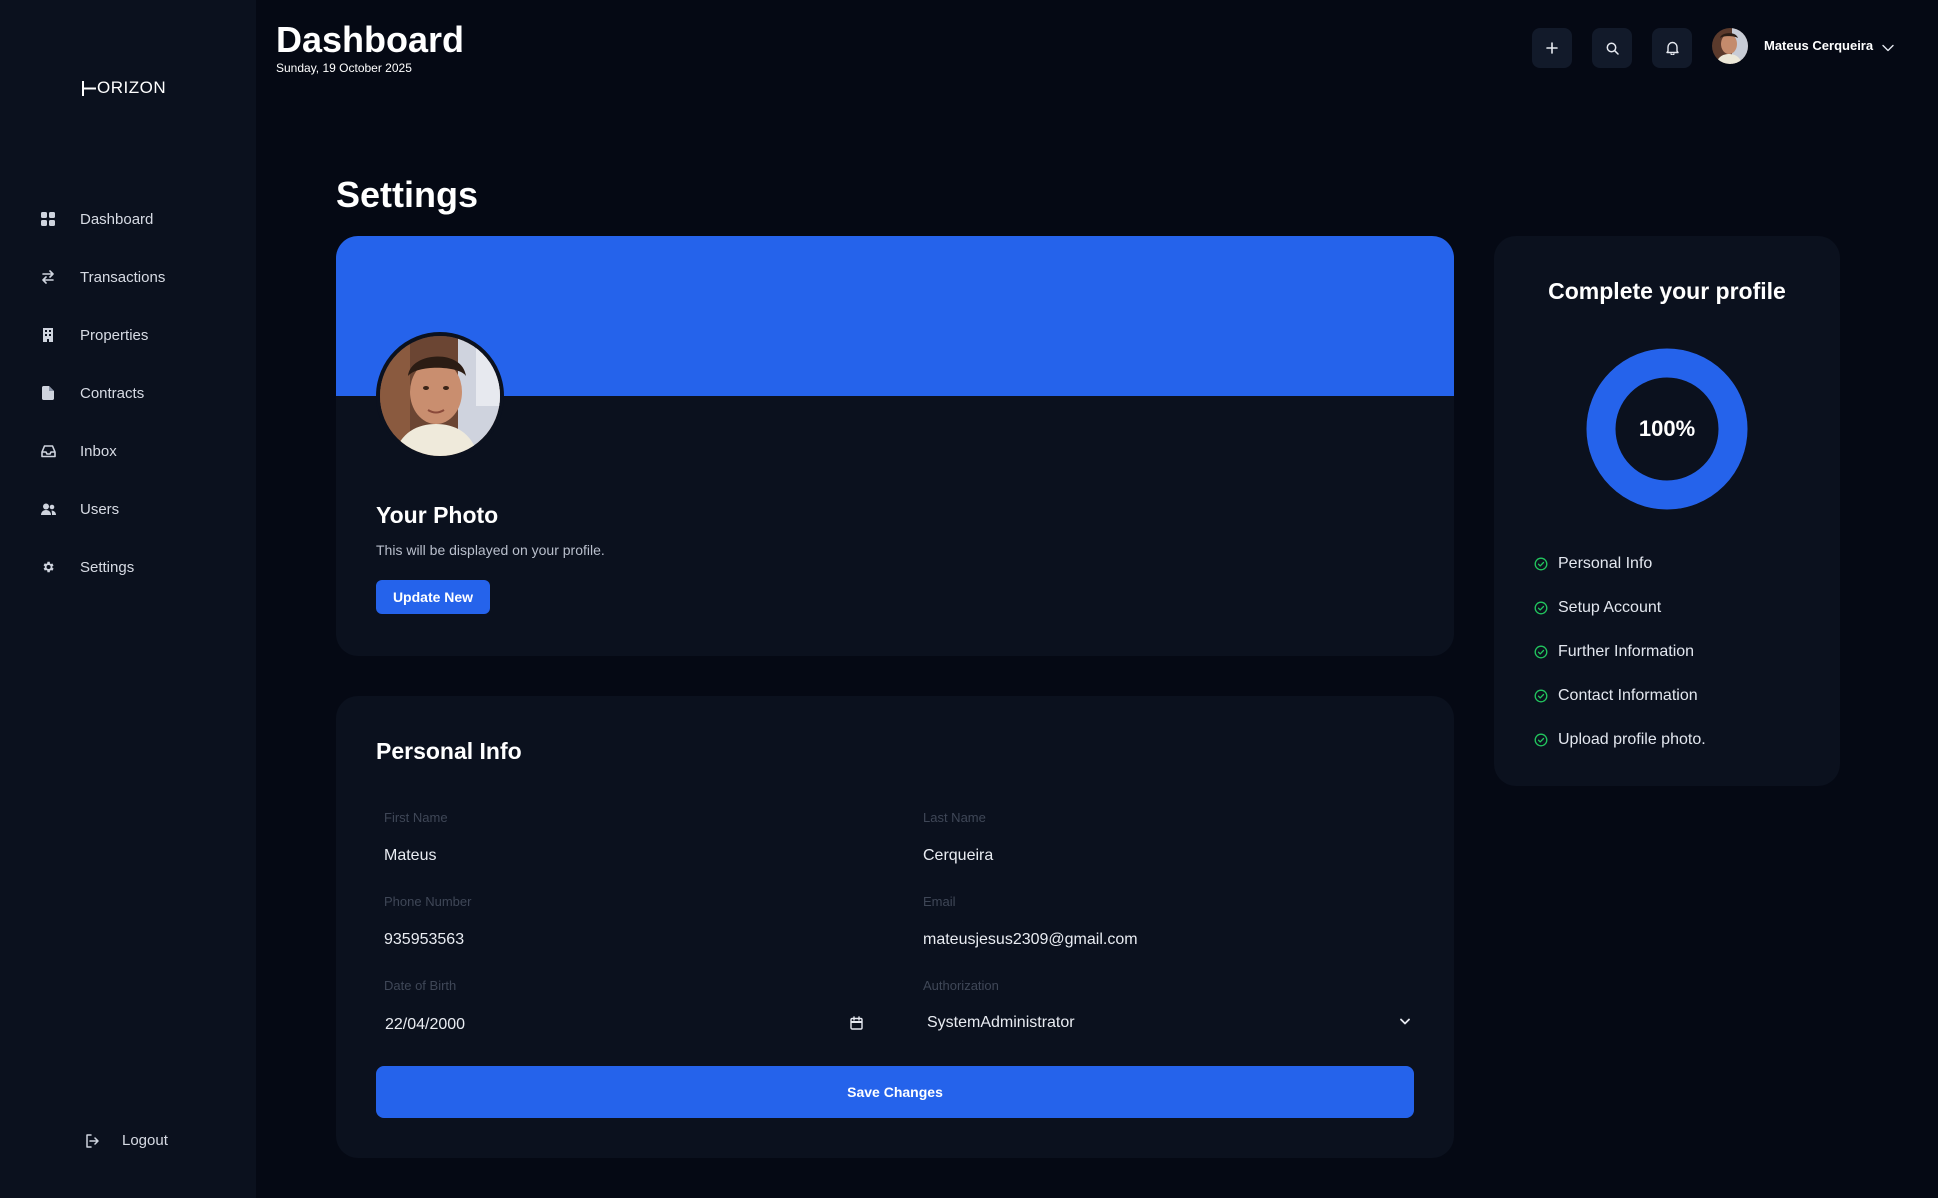  I want to click on user-name: Mateus Cerqueira, so click(1818, 45).